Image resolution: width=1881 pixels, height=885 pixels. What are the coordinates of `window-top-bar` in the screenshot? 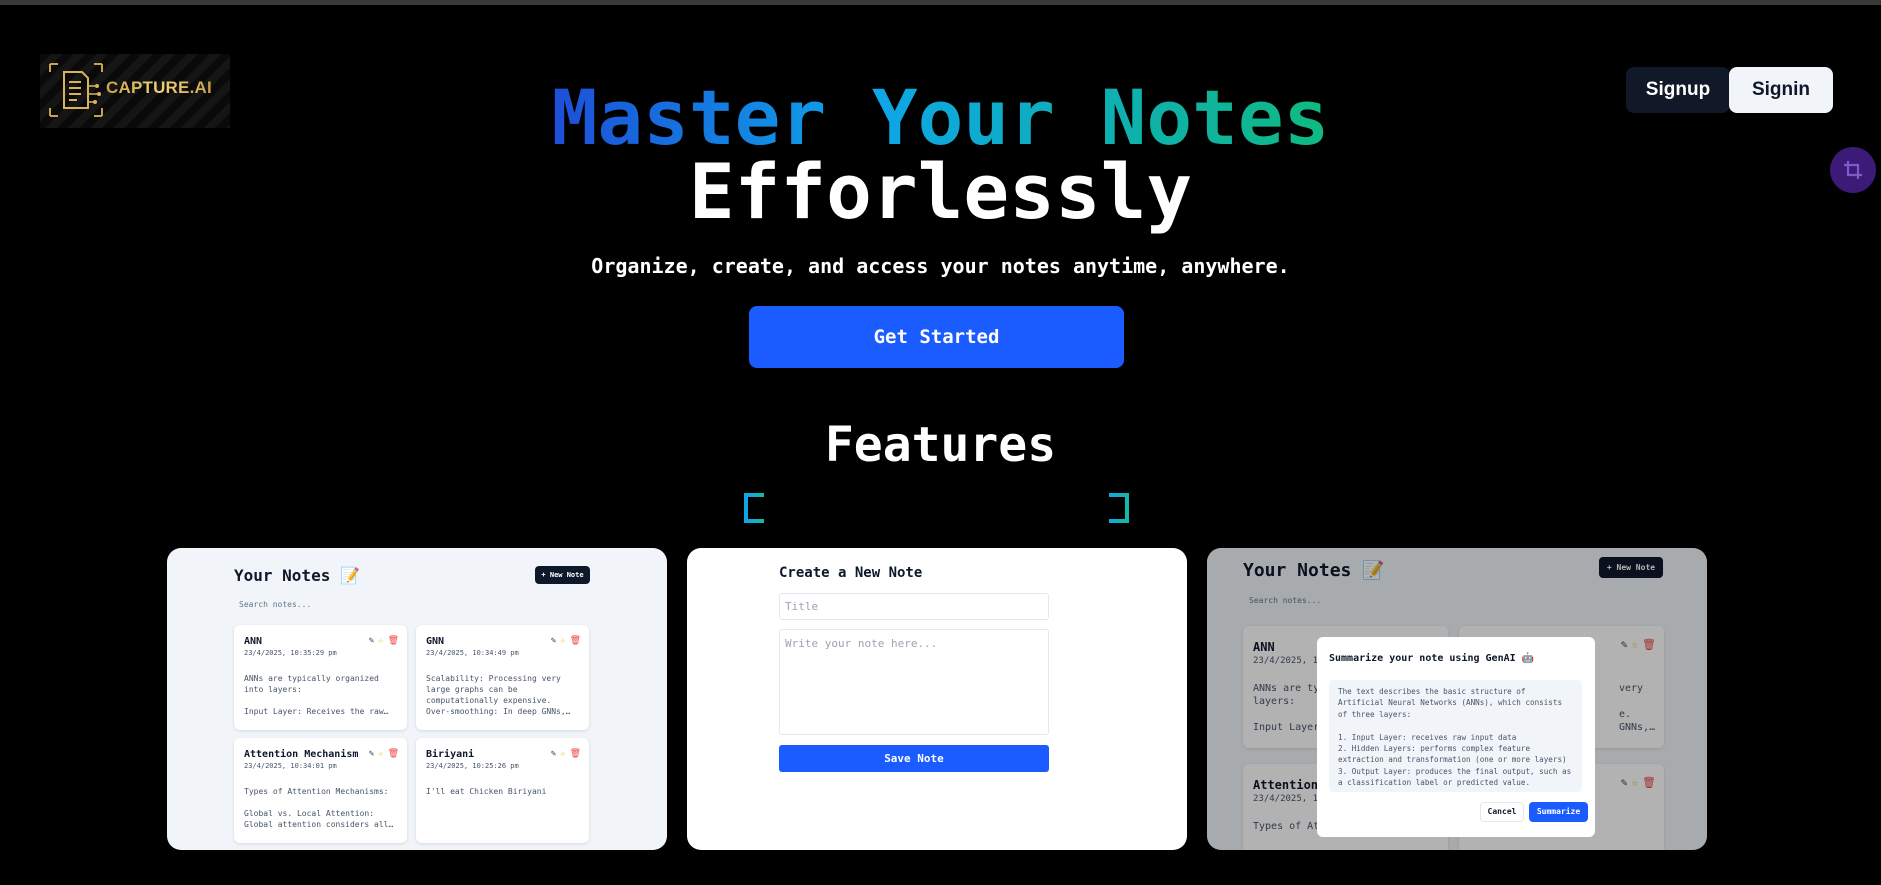 It's located at (940, 2).